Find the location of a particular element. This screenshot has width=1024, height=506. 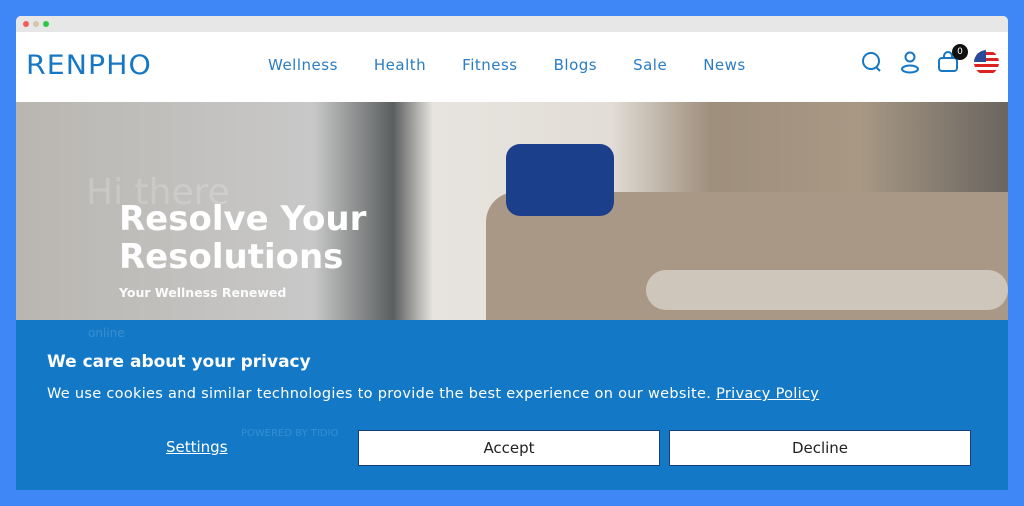

cart-icon: 0 is located at coordinates (952, 59).